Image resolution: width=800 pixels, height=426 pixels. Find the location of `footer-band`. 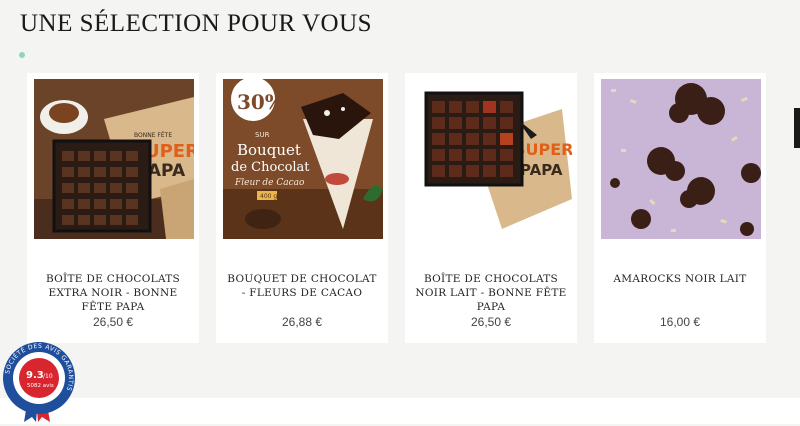

footer-band is located at coordinates (400, 411).